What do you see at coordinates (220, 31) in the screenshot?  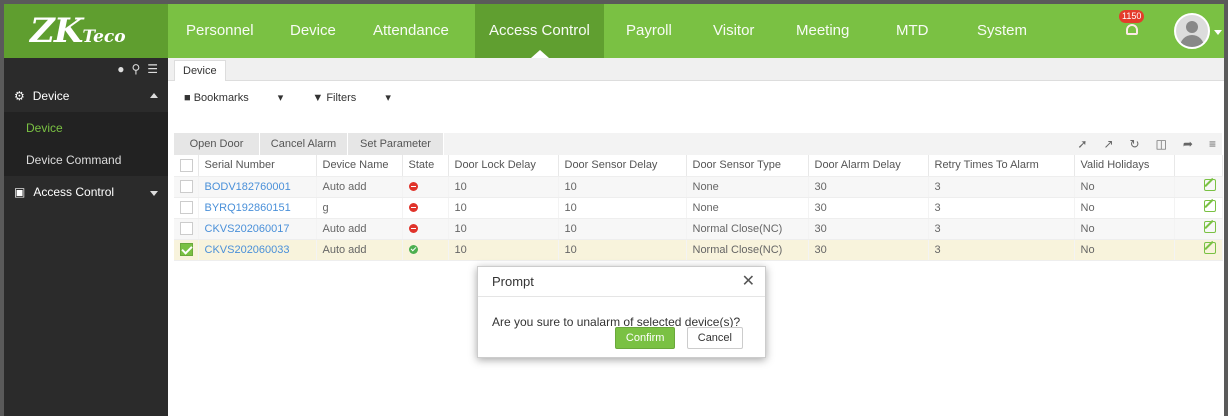 I see `nav-personnel: Personnel` at bounding box center [220, 31].